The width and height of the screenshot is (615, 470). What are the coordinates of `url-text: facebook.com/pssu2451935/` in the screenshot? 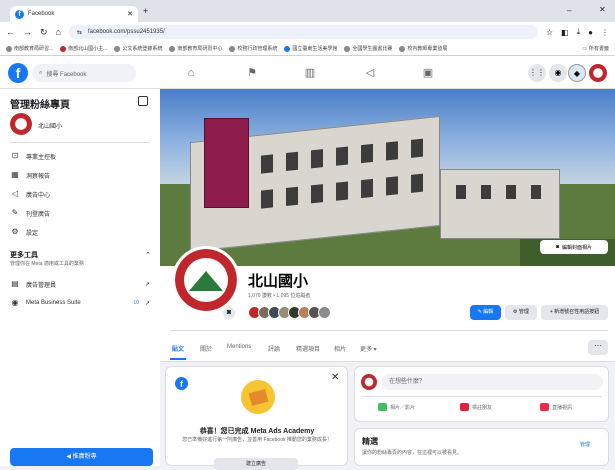 It's located at (126, 32).